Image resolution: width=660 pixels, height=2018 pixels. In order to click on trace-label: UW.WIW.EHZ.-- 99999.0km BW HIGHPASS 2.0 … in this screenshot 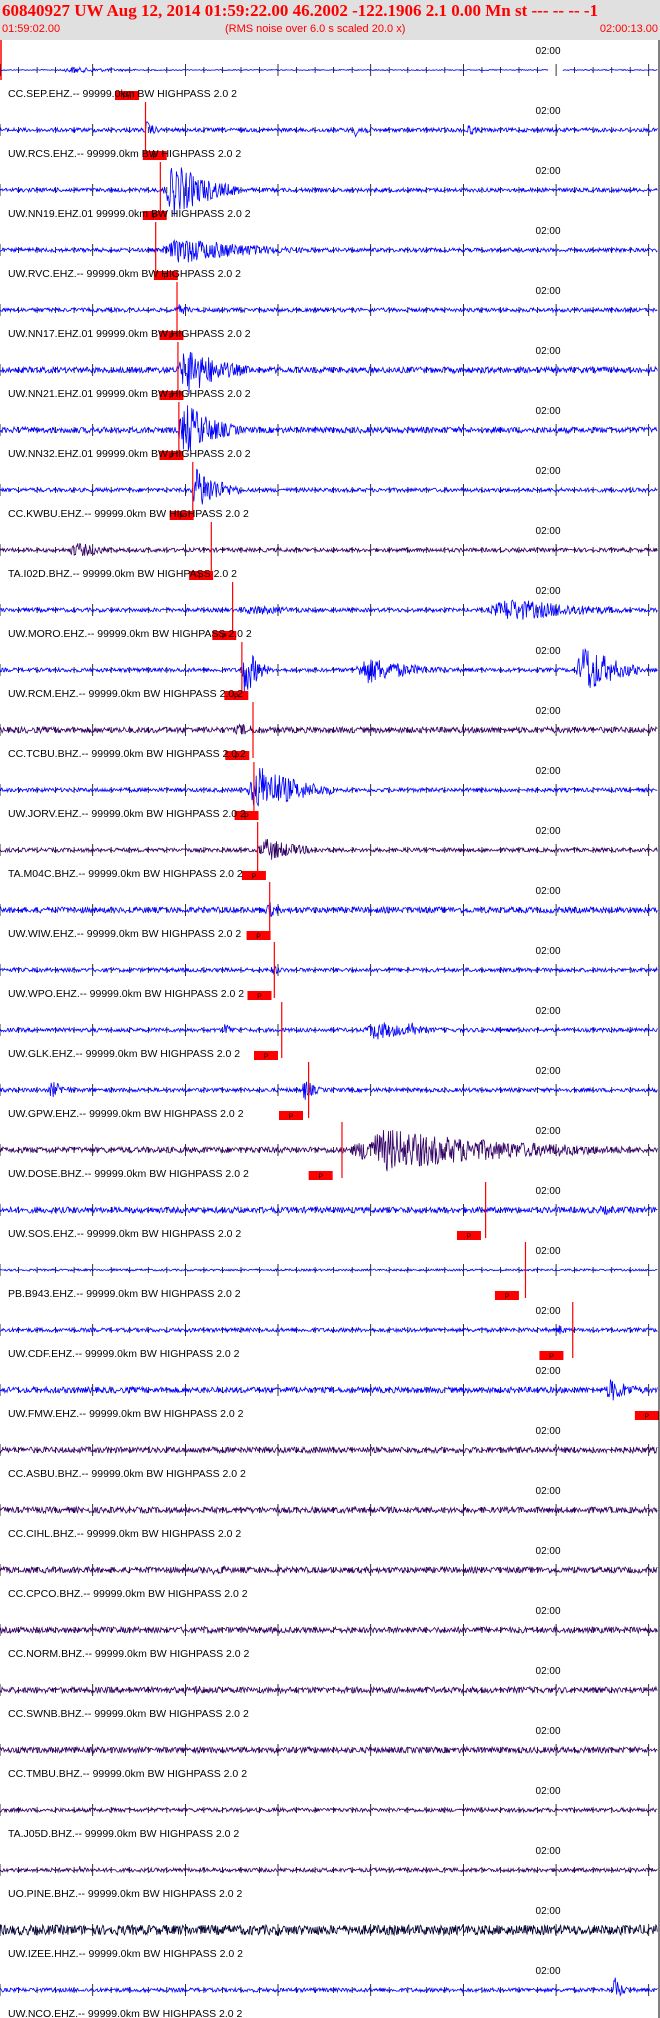, I will do `click(124, 934)`.